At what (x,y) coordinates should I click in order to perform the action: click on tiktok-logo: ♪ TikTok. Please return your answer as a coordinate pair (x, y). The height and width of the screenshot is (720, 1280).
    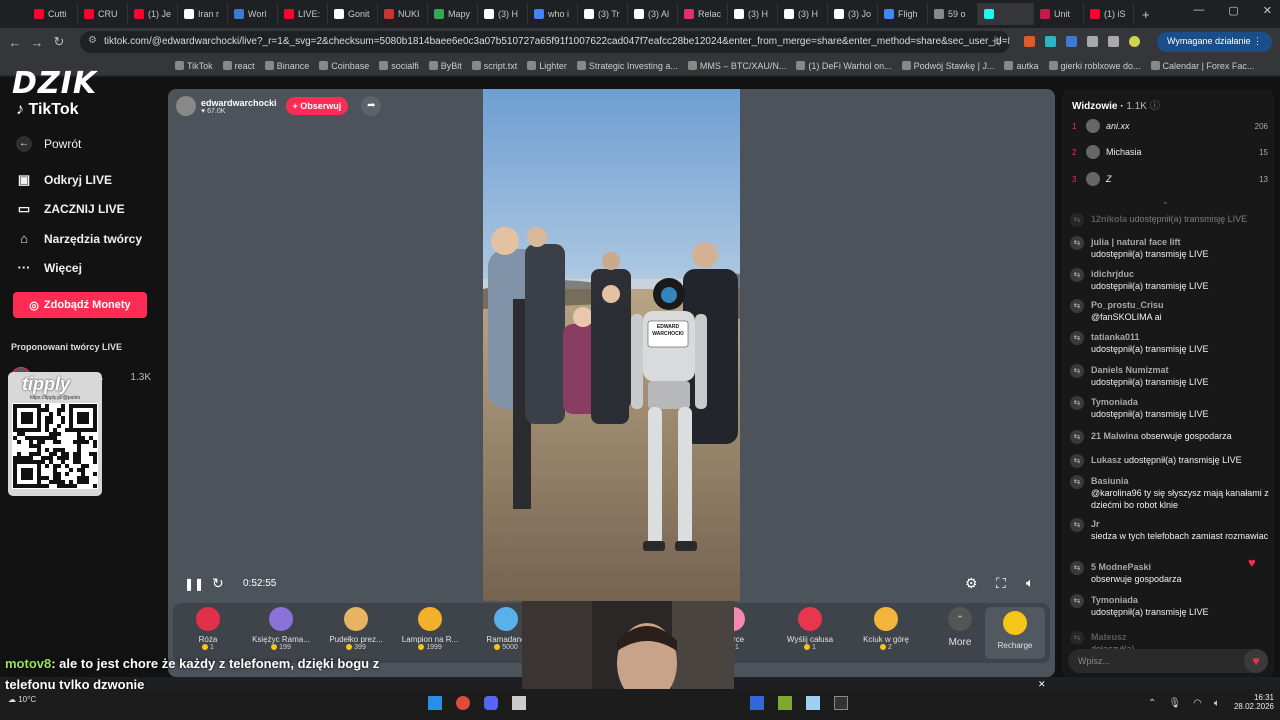
    Looking at the image, I should click on (47, 110).